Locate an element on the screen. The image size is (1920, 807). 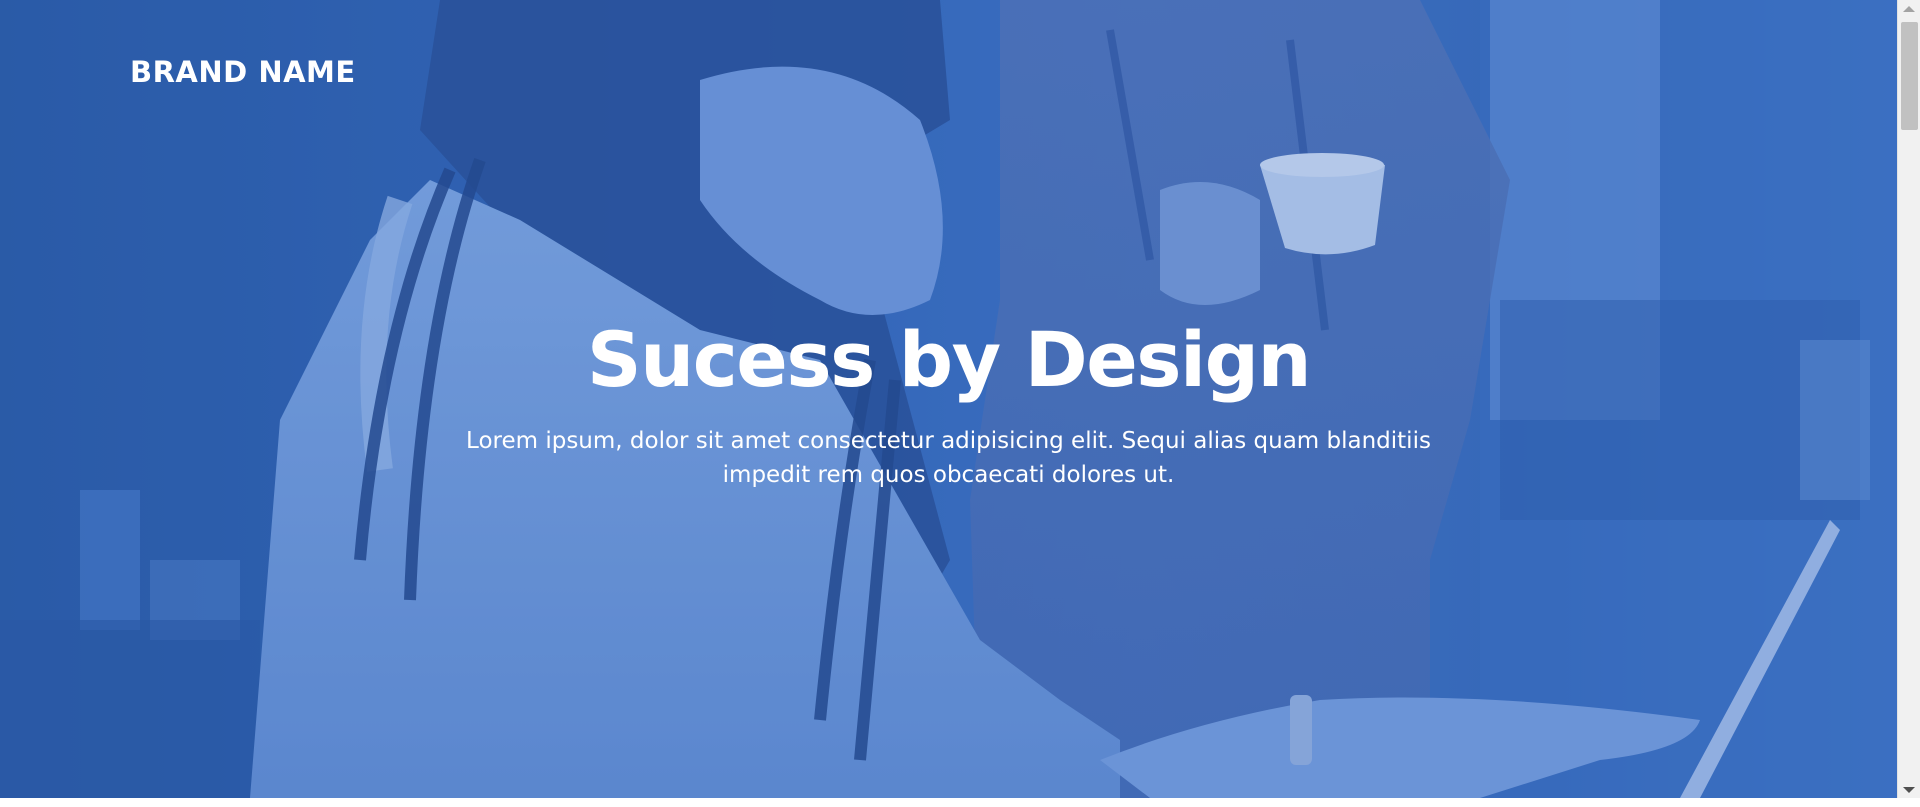
scrollbar-thumb is located at coordinates (1909, 76).